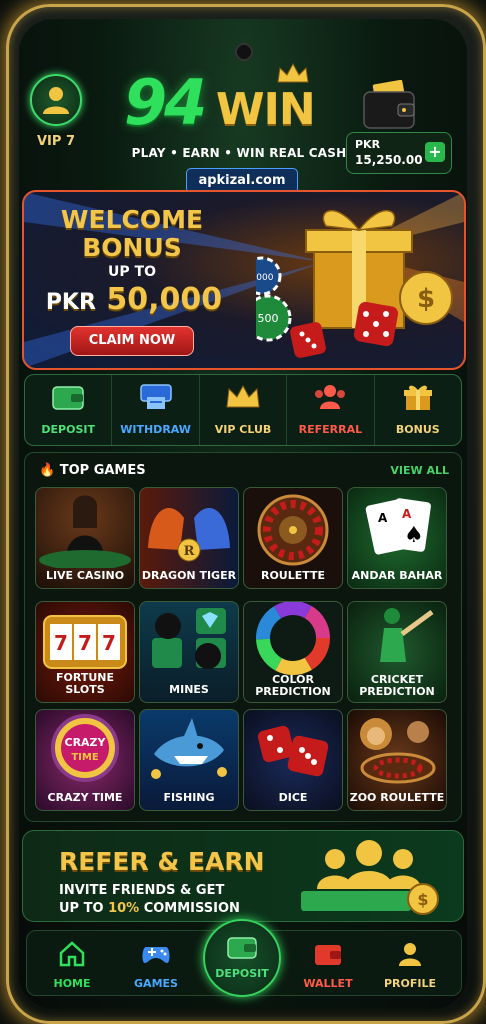 This screenshot has width=486, height=1024. I want to click on nav-games: GAMES, so click(156, 965).